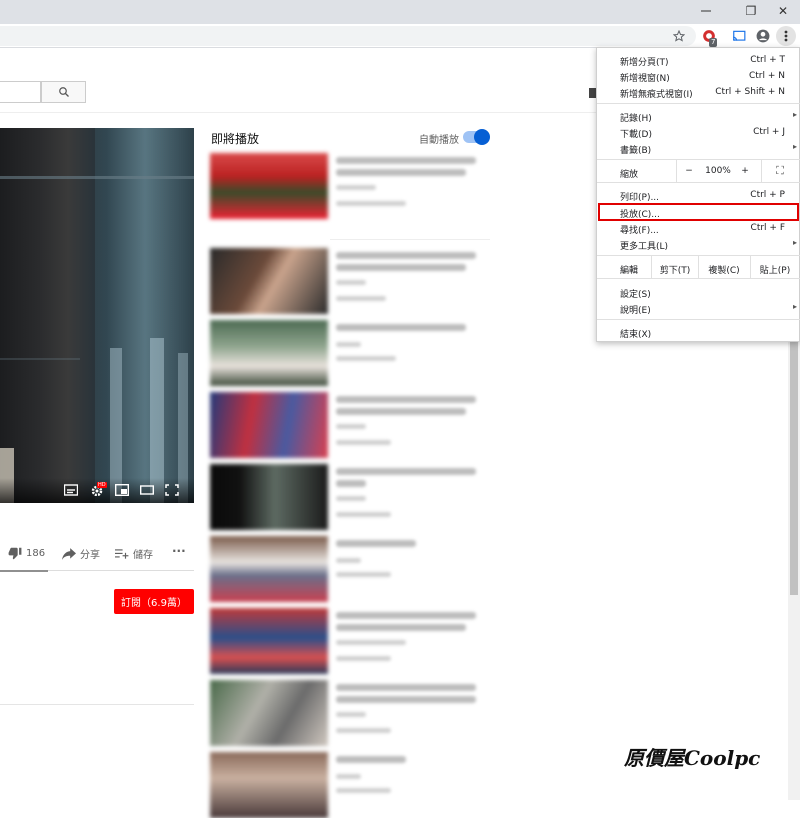 This screenshot has width=800, height=818. I want to click on menu-item-exit: 結束(X), so click(698, 332).